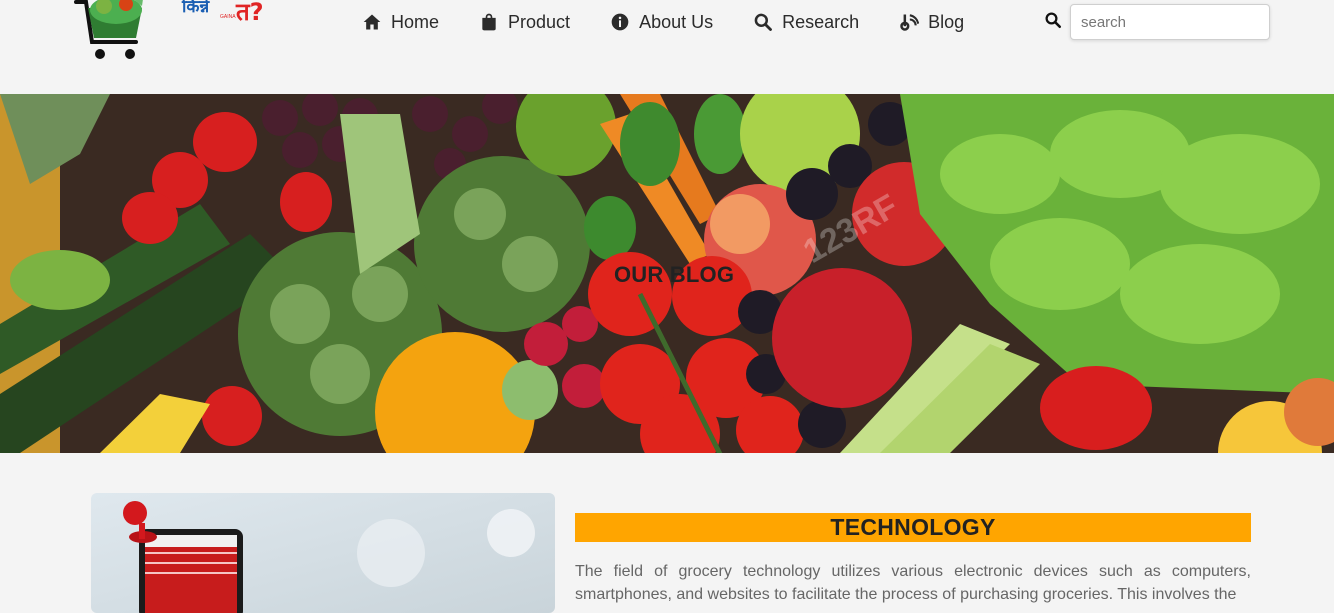 The image size is (1334, 613). Describe the element at coordinates (1170, 22) in the screenshot. I see `search-input` at that location.